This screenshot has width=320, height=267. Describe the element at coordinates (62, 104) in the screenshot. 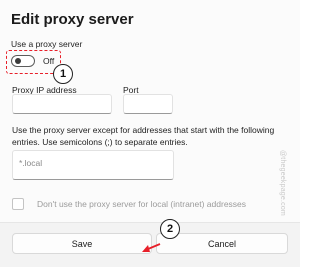

I see `proxy-ip-input` at that location.